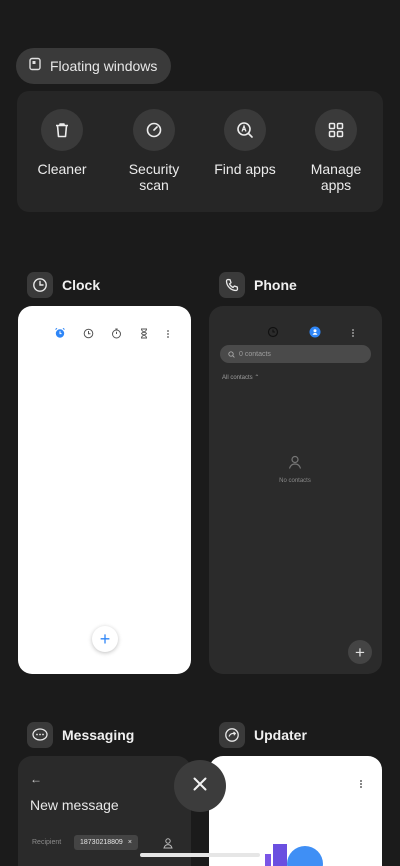  I want to click on phone-app-header: Phone, so click(258, 285).